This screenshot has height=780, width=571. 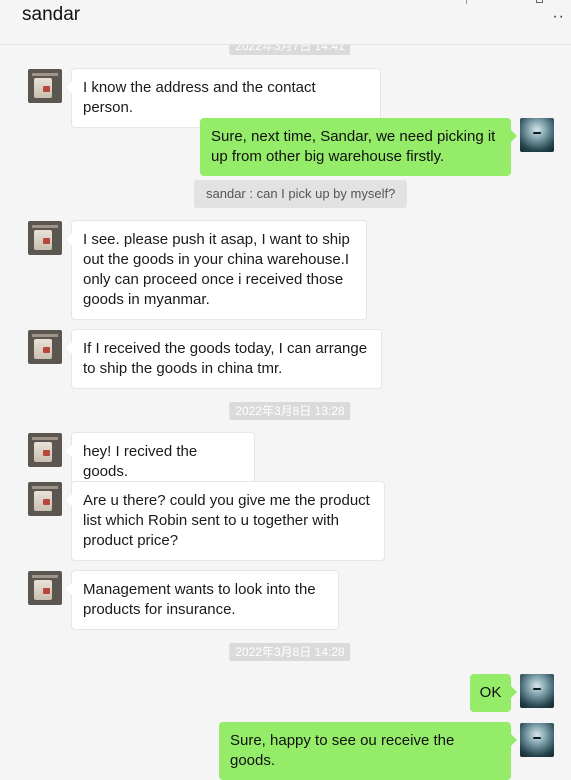 I want to click on chat-header: sandar ··, so click(x=285, y=22).